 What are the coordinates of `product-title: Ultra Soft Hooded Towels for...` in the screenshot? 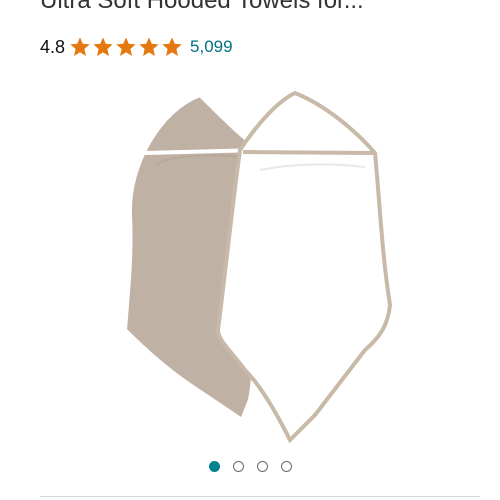 It's located at (260, 8).